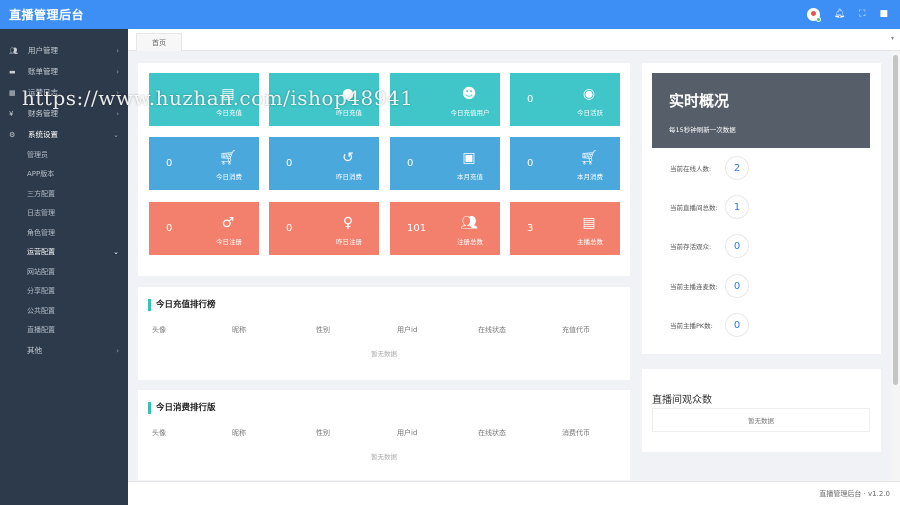  I want to click on recharge-ranking-panel: 今日充值排行榜 头像 昵称 性别 用户id 在线状态 充值代币 暂无数据, so click(384, 333).